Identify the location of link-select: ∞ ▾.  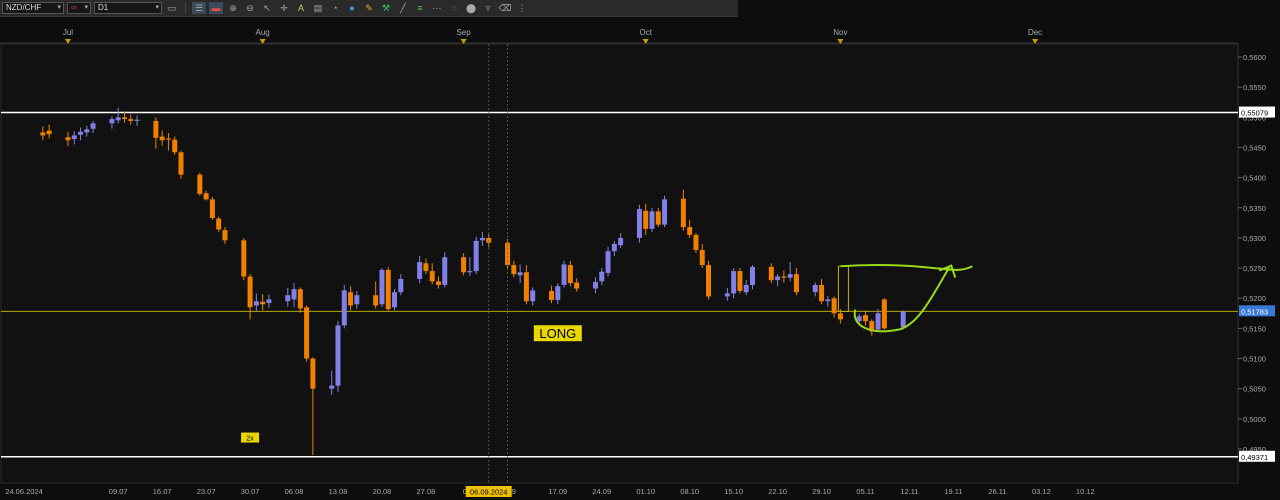
(79, 8).